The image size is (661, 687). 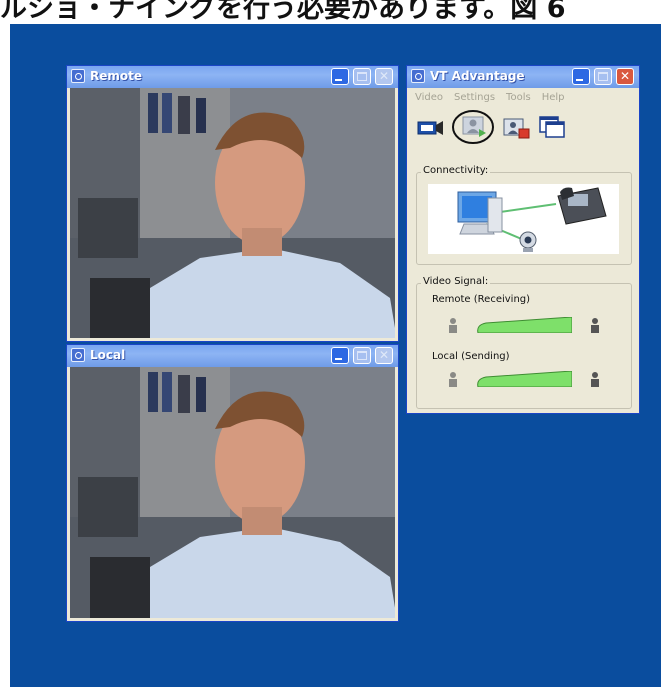 I want to click on remote-titlebar: Remote ✕, so click(x=232, y=77).